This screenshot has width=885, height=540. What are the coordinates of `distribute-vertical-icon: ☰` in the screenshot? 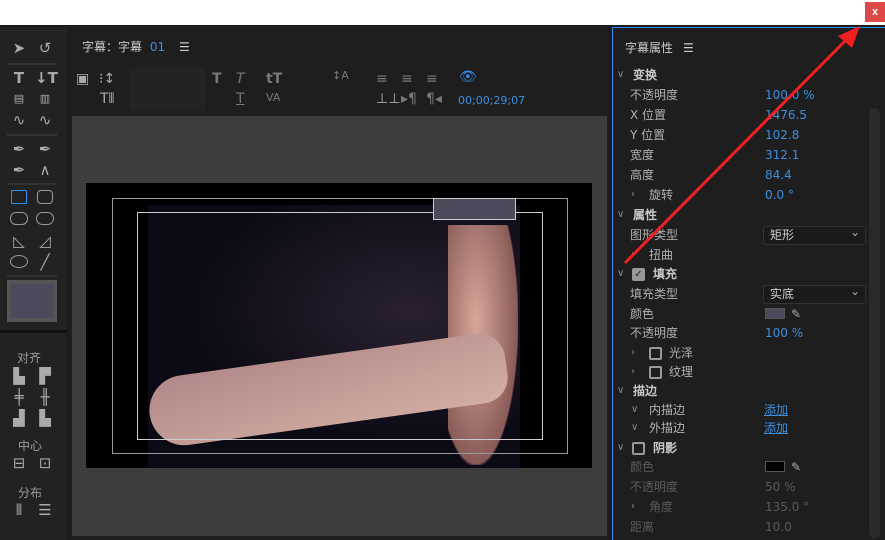 It's located at (45, 510).